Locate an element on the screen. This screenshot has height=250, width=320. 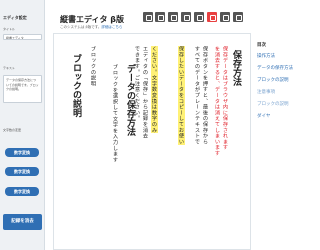
convert-button-2: 数字変換 is located at coordinates (22, 171).